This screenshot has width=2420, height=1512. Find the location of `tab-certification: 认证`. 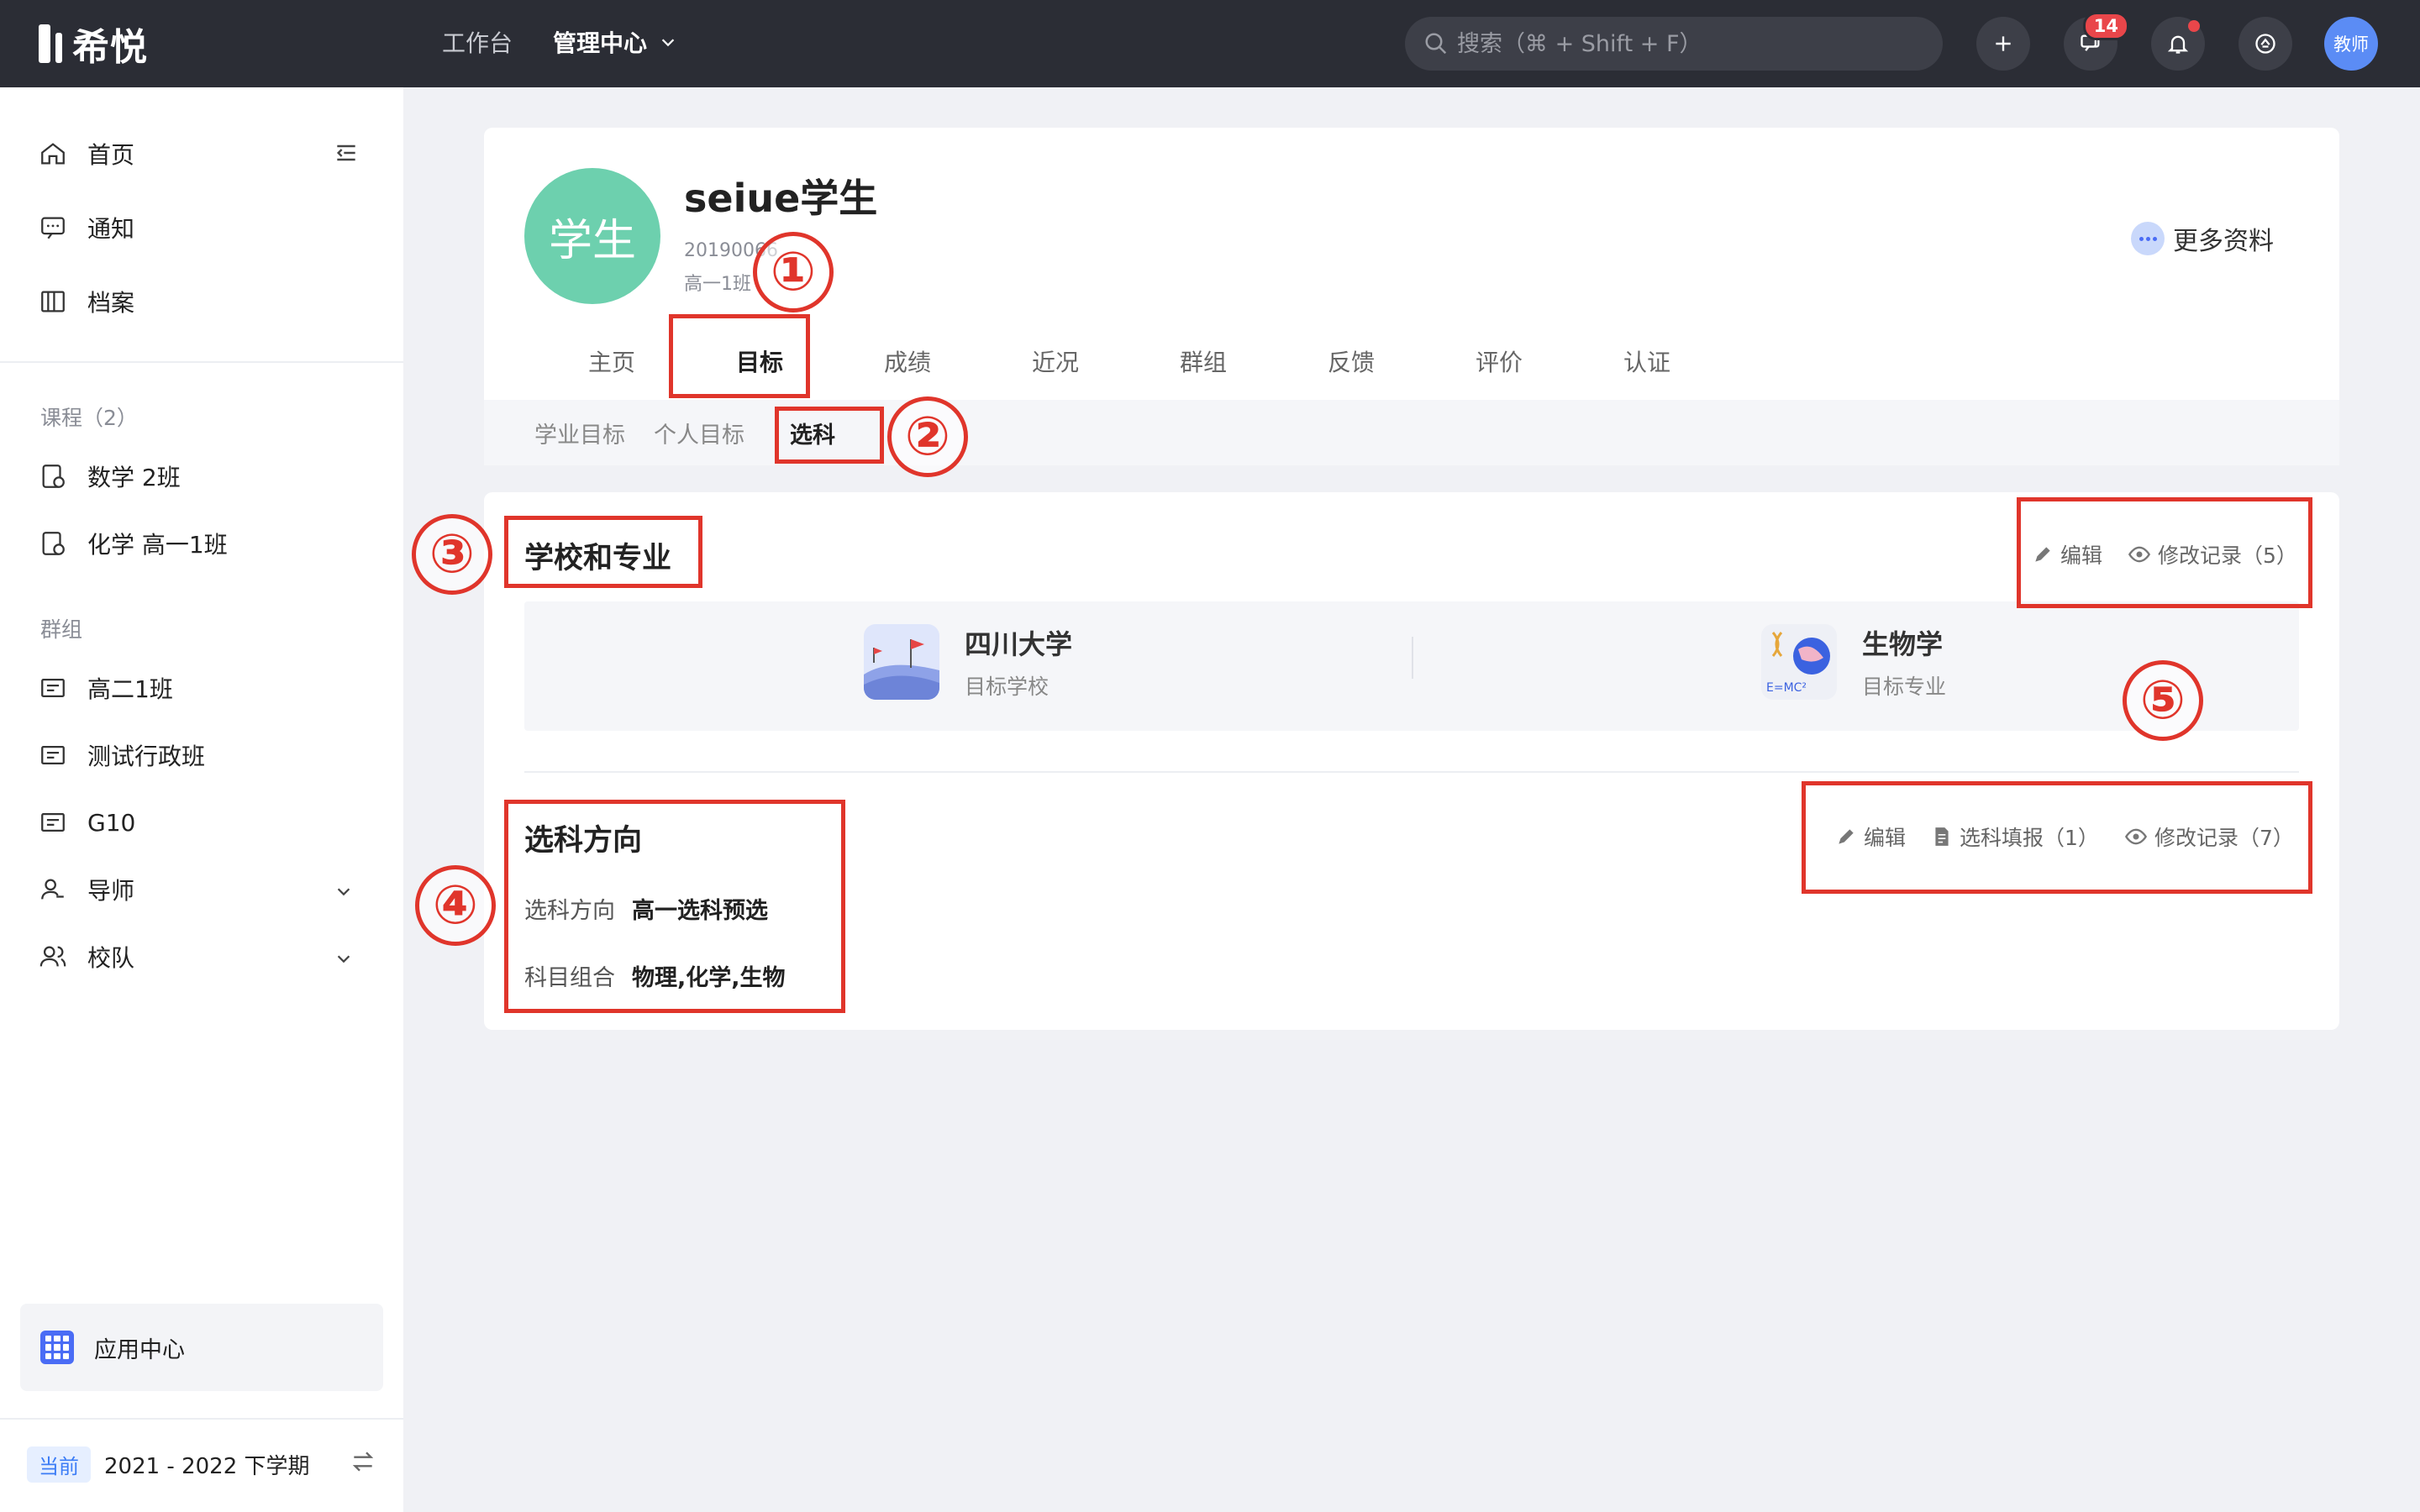

tab-certification: 认证 is located at coordinates (1647, 365).